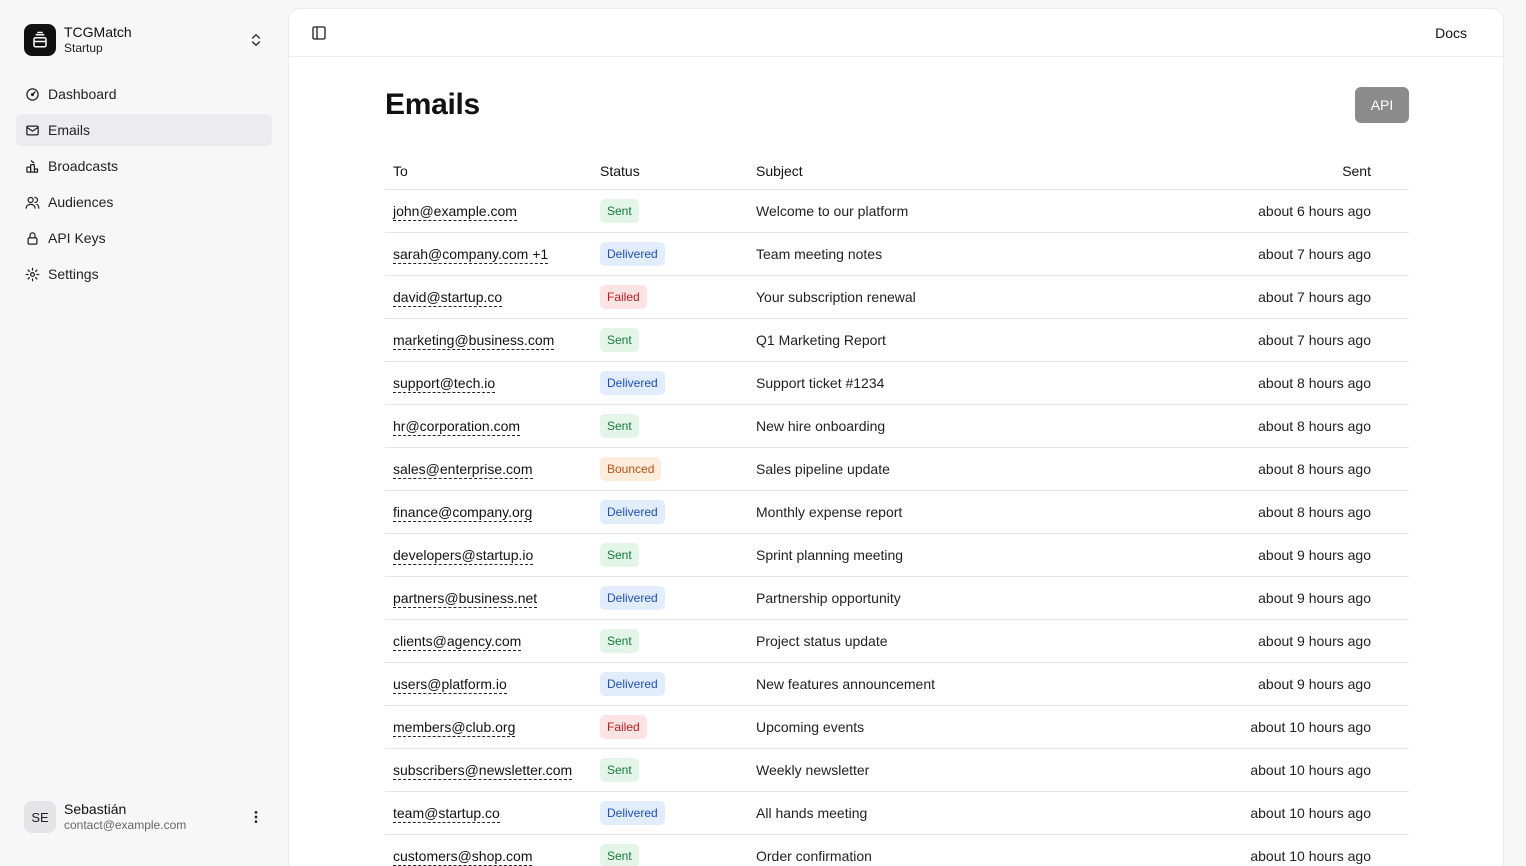 Image resolution: width=1526 pixels, height=866 pixels. What do you see at coordinates (32, 238) in the screenshot?
I see `lock-icon` at bounding box center [32, 238].